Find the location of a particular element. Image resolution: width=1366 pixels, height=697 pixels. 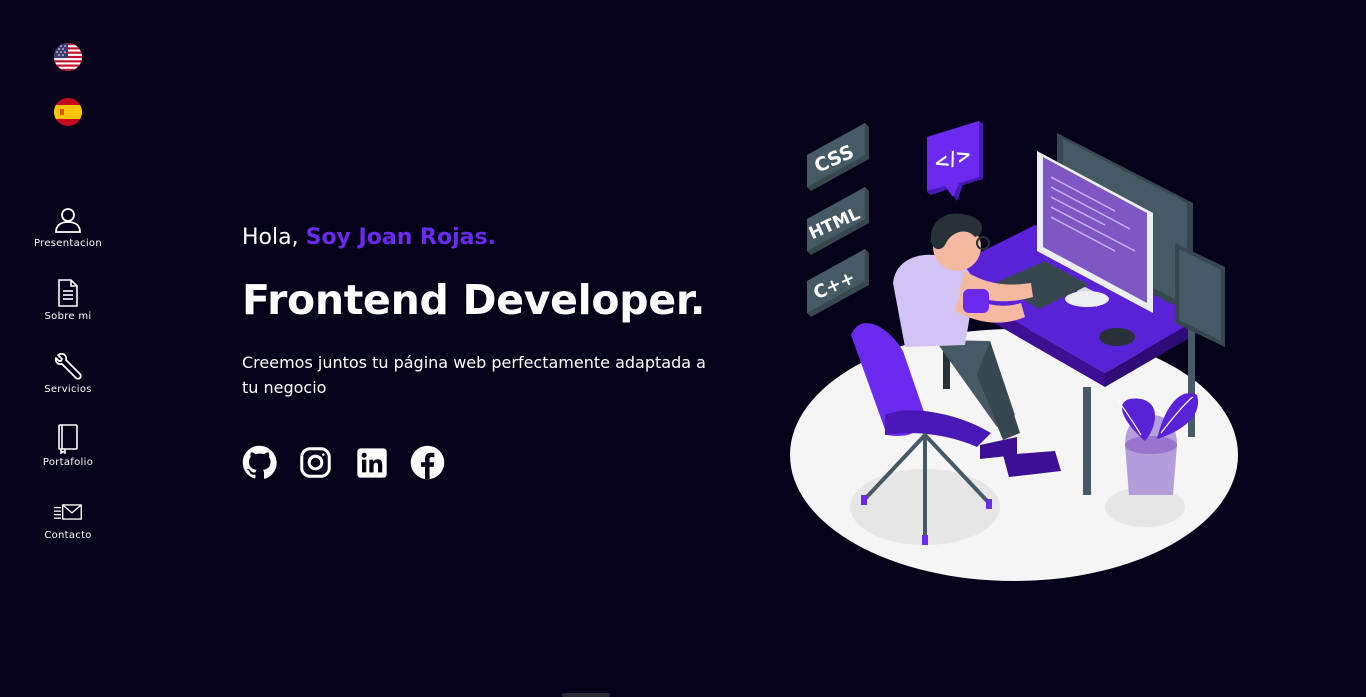

author-name: Soy Joan Rojas. is located at coordinates (400, 237).